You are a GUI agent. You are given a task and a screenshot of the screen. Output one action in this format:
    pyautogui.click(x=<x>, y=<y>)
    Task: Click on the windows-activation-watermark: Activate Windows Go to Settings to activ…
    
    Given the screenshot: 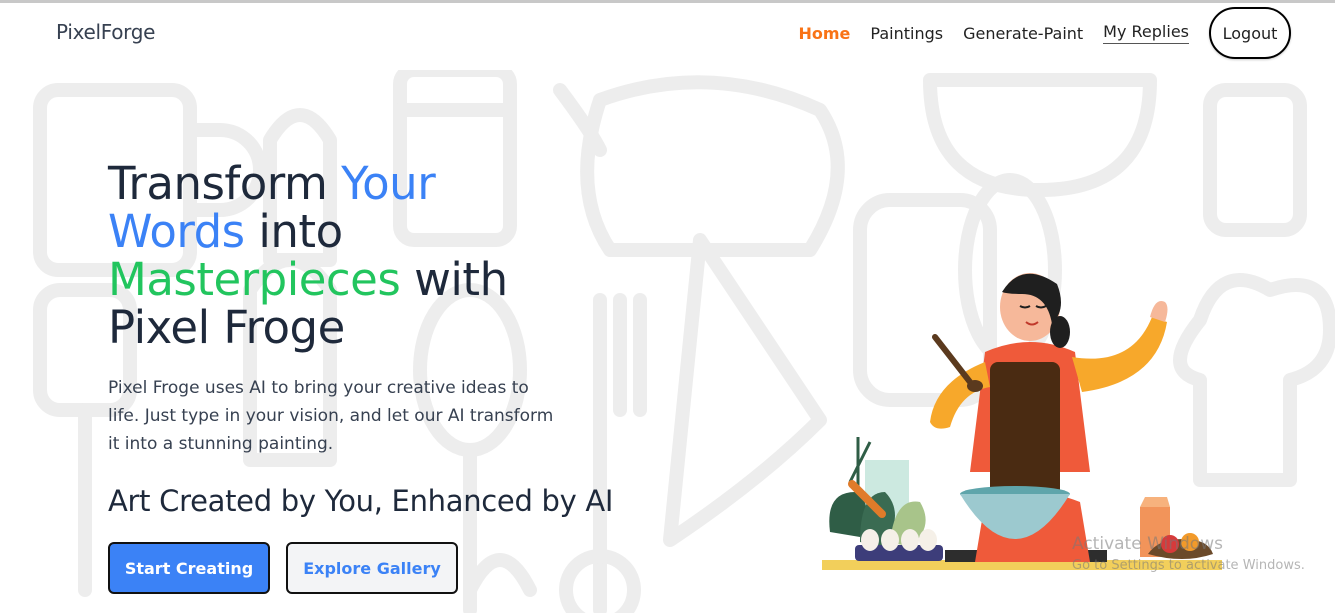 What is the action you would take?
    pyautogui.click(x=1188, y=553)
    